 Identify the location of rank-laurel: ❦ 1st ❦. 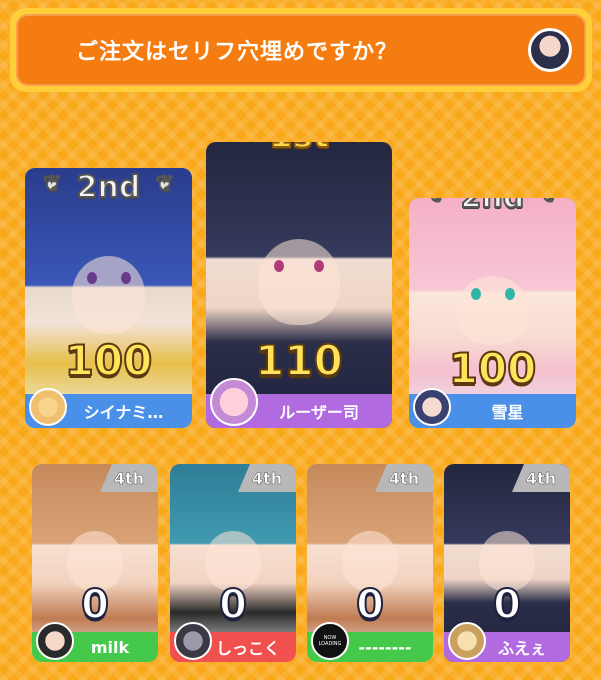
(299, 149).